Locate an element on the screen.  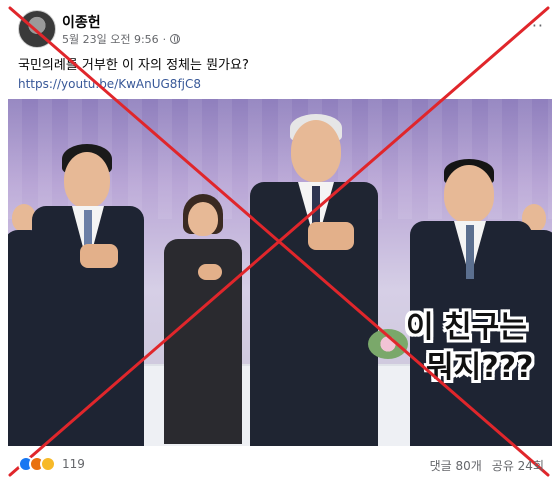
post-stats: 댓글 80개 공유 24회 is located at coordinates (487, 465).